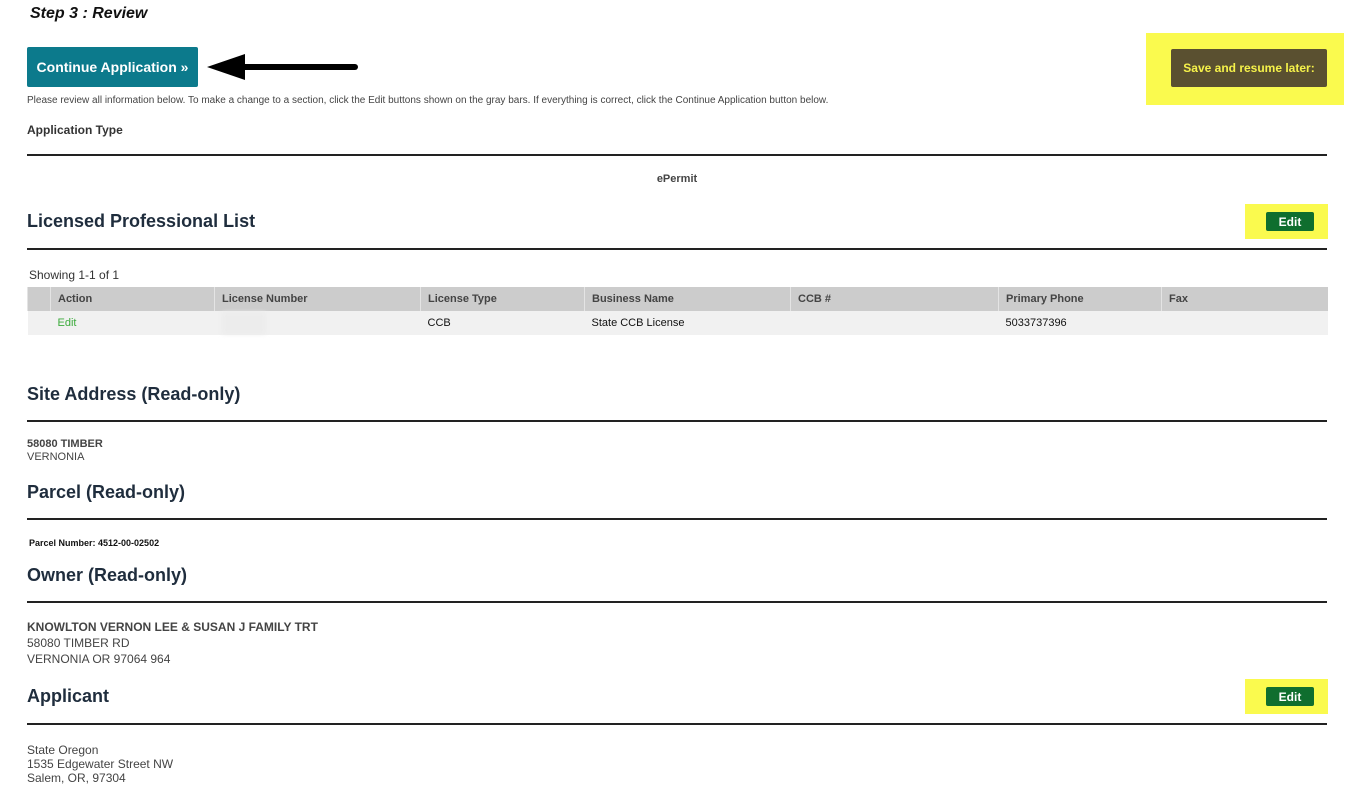 The image size is (1367, 794). What do you see at coordinates (677, 179) in the screenshot?
I see `application-type-value: ePermit` at bounding box center [677, 179].